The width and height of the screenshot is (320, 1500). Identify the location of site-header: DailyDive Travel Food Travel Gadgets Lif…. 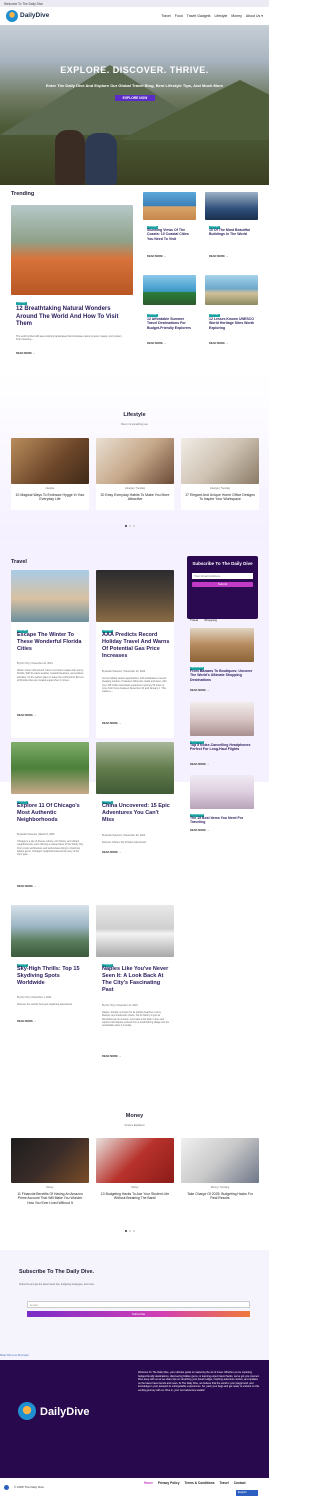
(134, 16).